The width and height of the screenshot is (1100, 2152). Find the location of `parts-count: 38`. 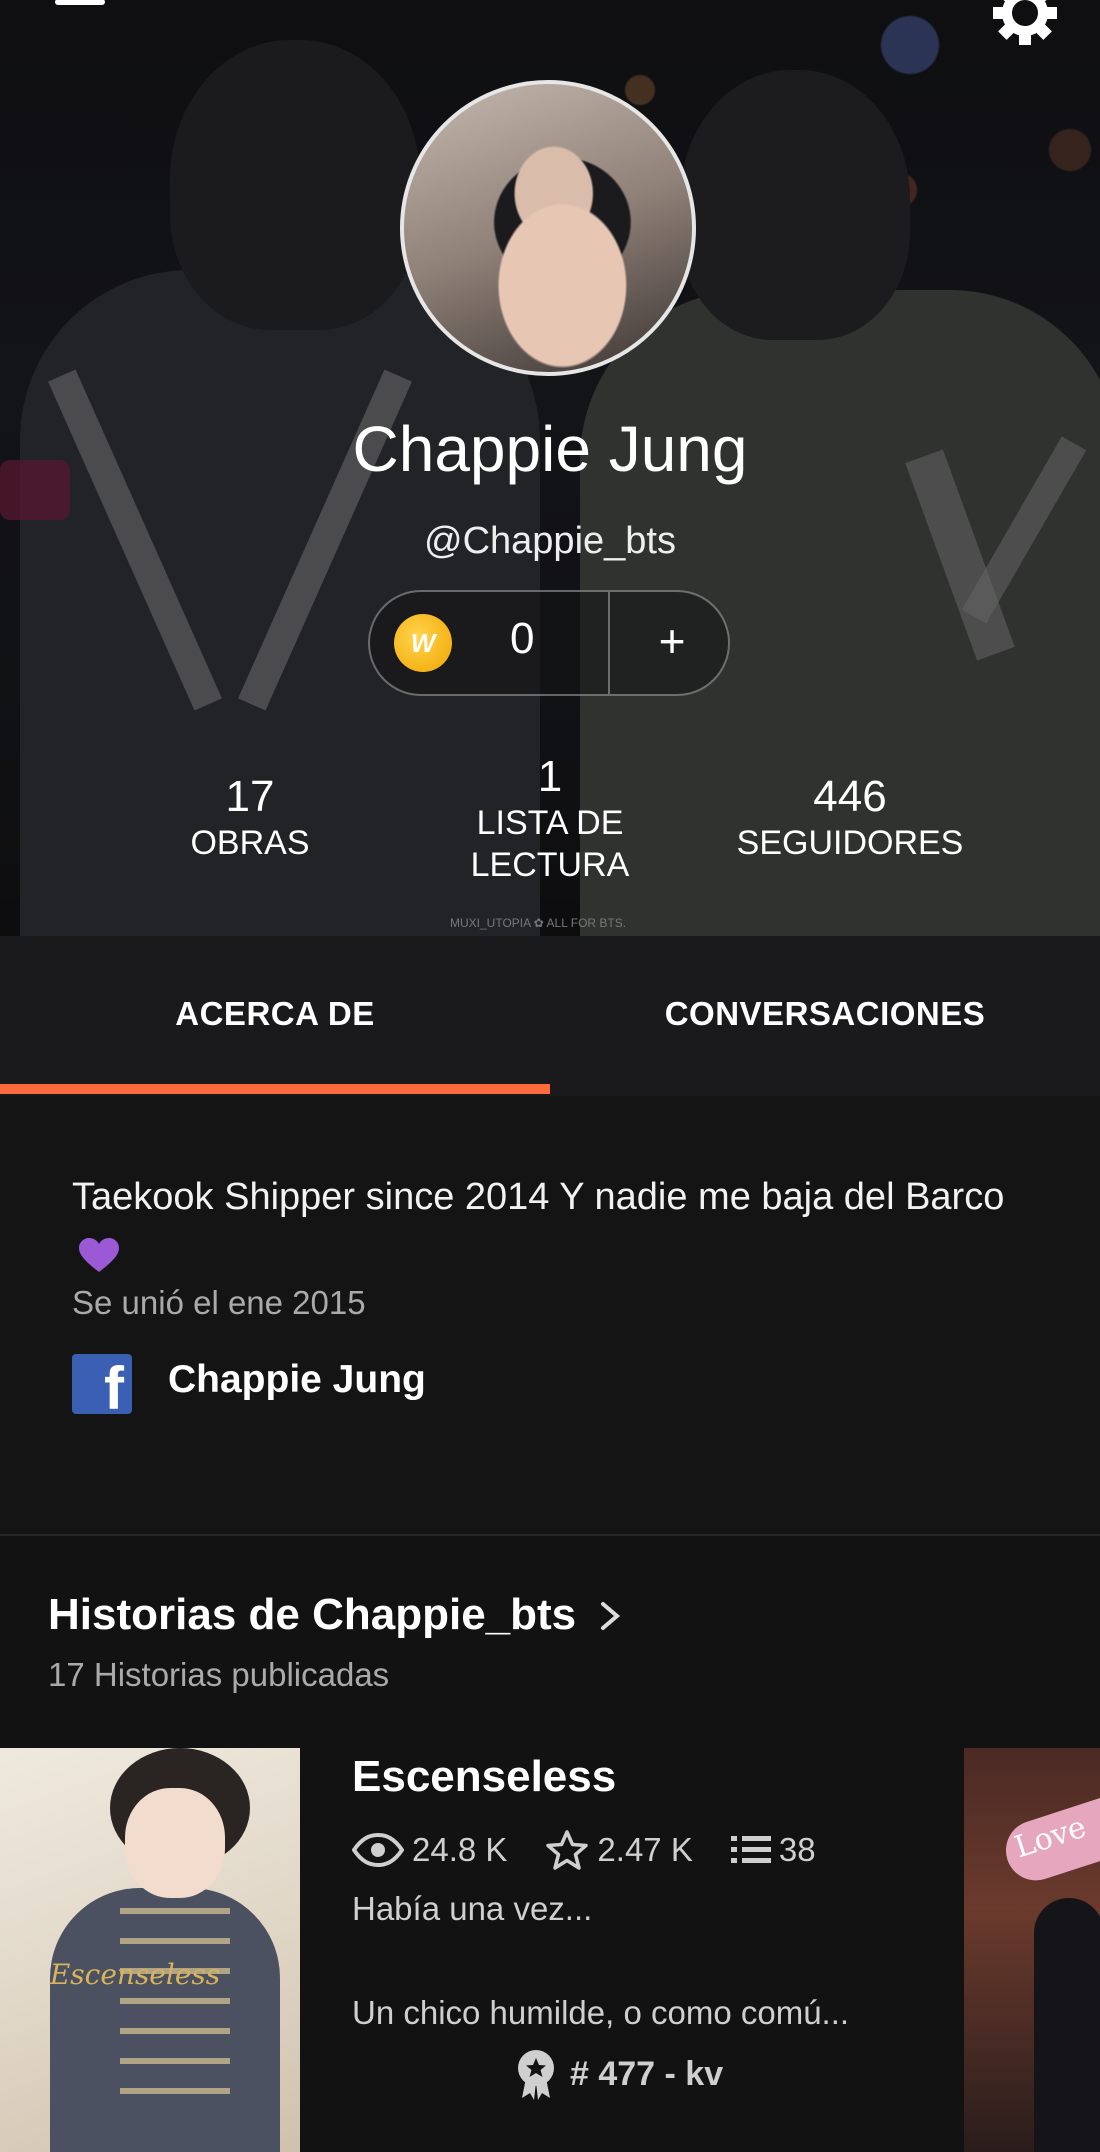

parts-count: 38 is located at coordinates (797, 1849).